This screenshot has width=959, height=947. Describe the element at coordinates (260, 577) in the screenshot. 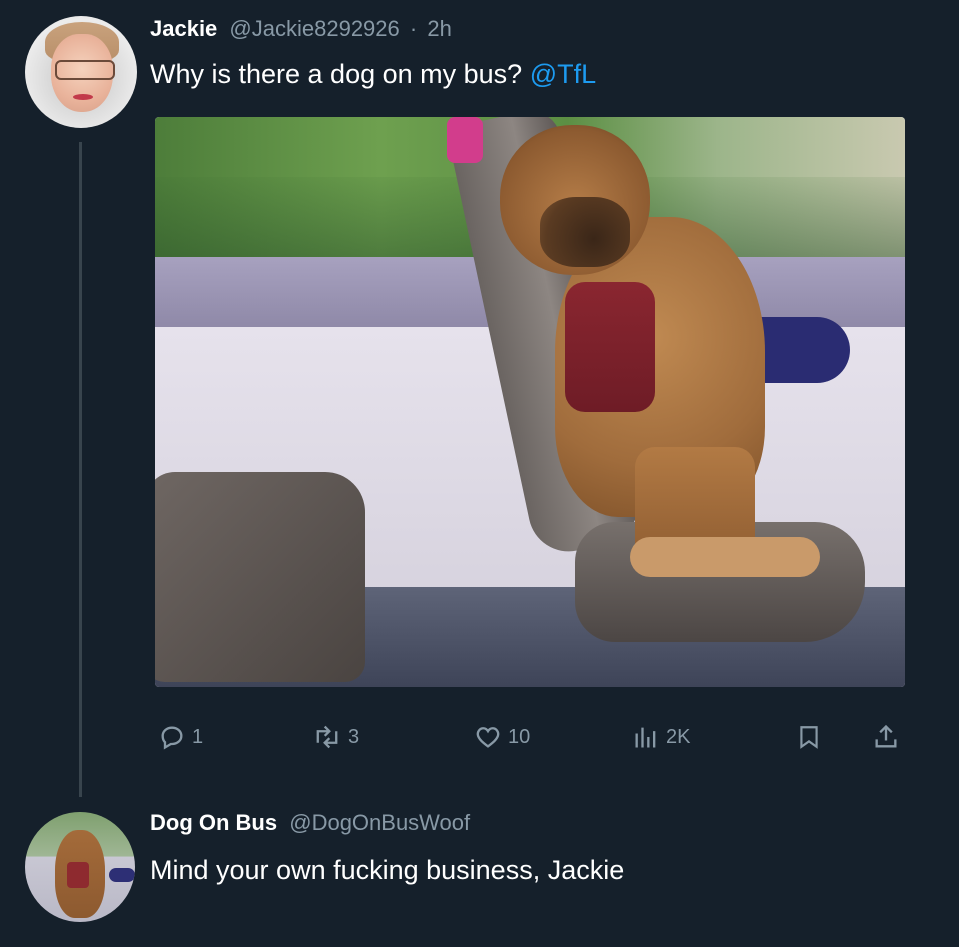

I see `bus-seat-left` at that location.